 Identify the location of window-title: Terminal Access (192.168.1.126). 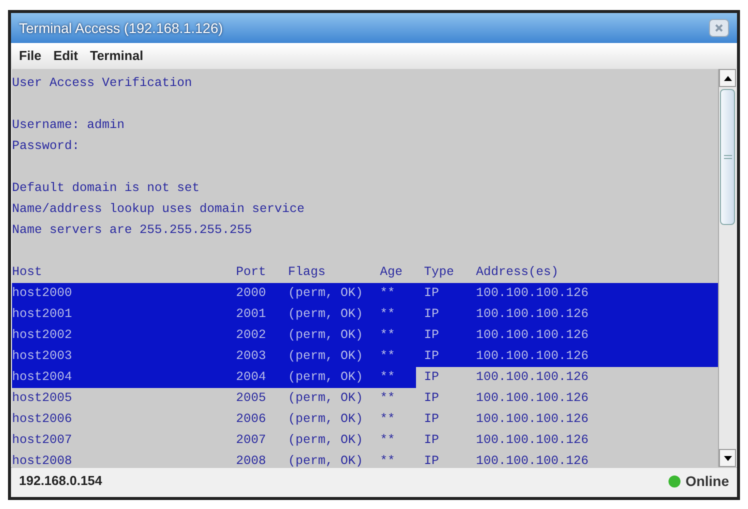
(121, 28).